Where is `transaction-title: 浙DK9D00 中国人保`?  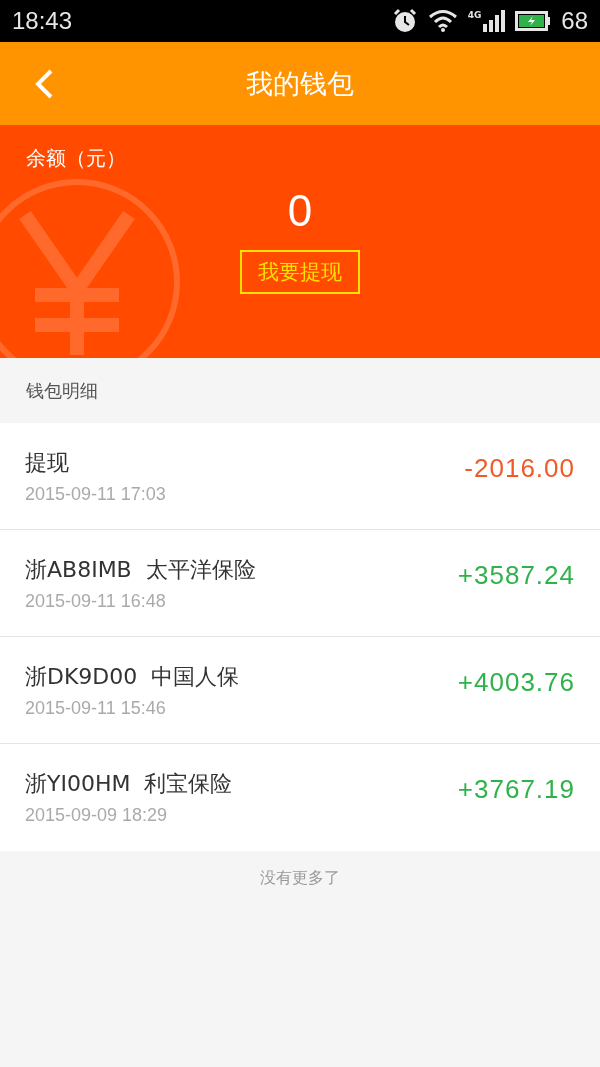
transaction-title: 浙DK9D00 中国人保 is located at coordinates (132, 676).